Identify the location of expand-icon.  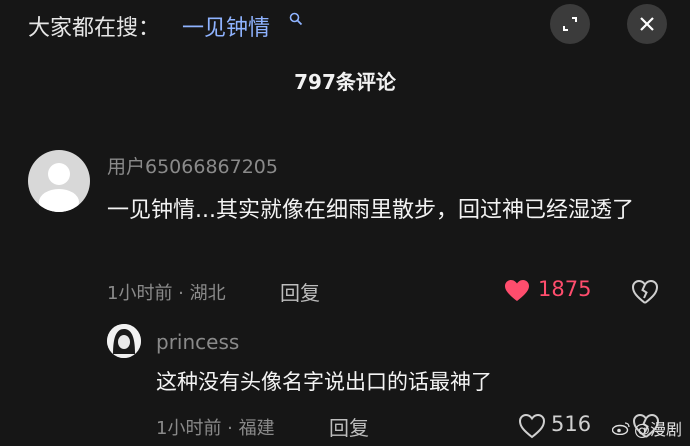
(570, 24).